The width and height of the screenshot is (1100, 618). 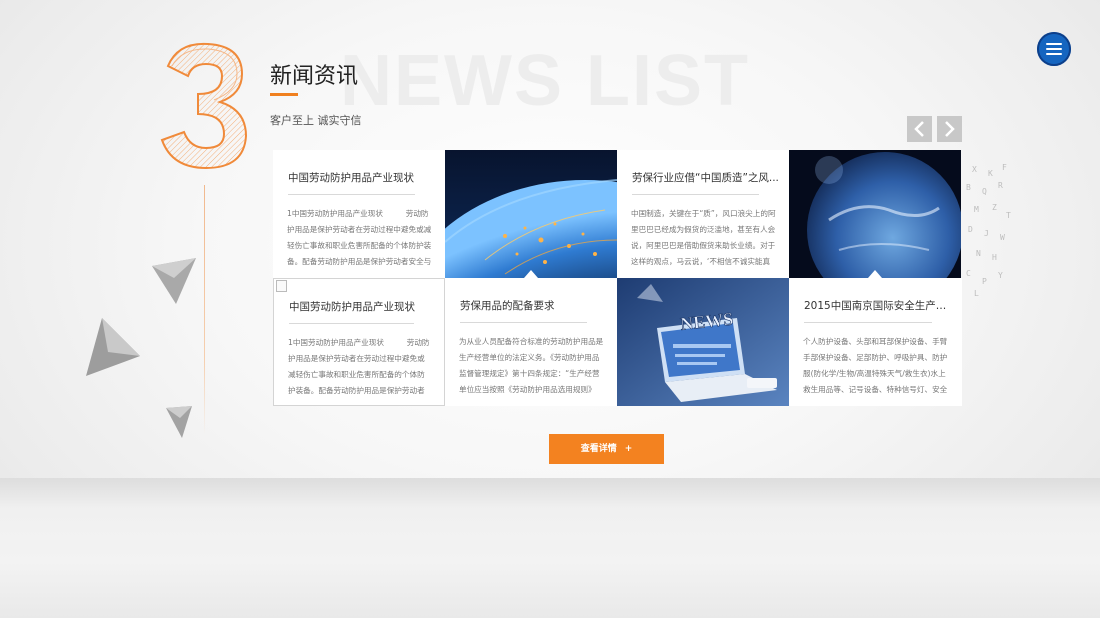 I want to click on carousel-next-button, so click(x=949, y=129).